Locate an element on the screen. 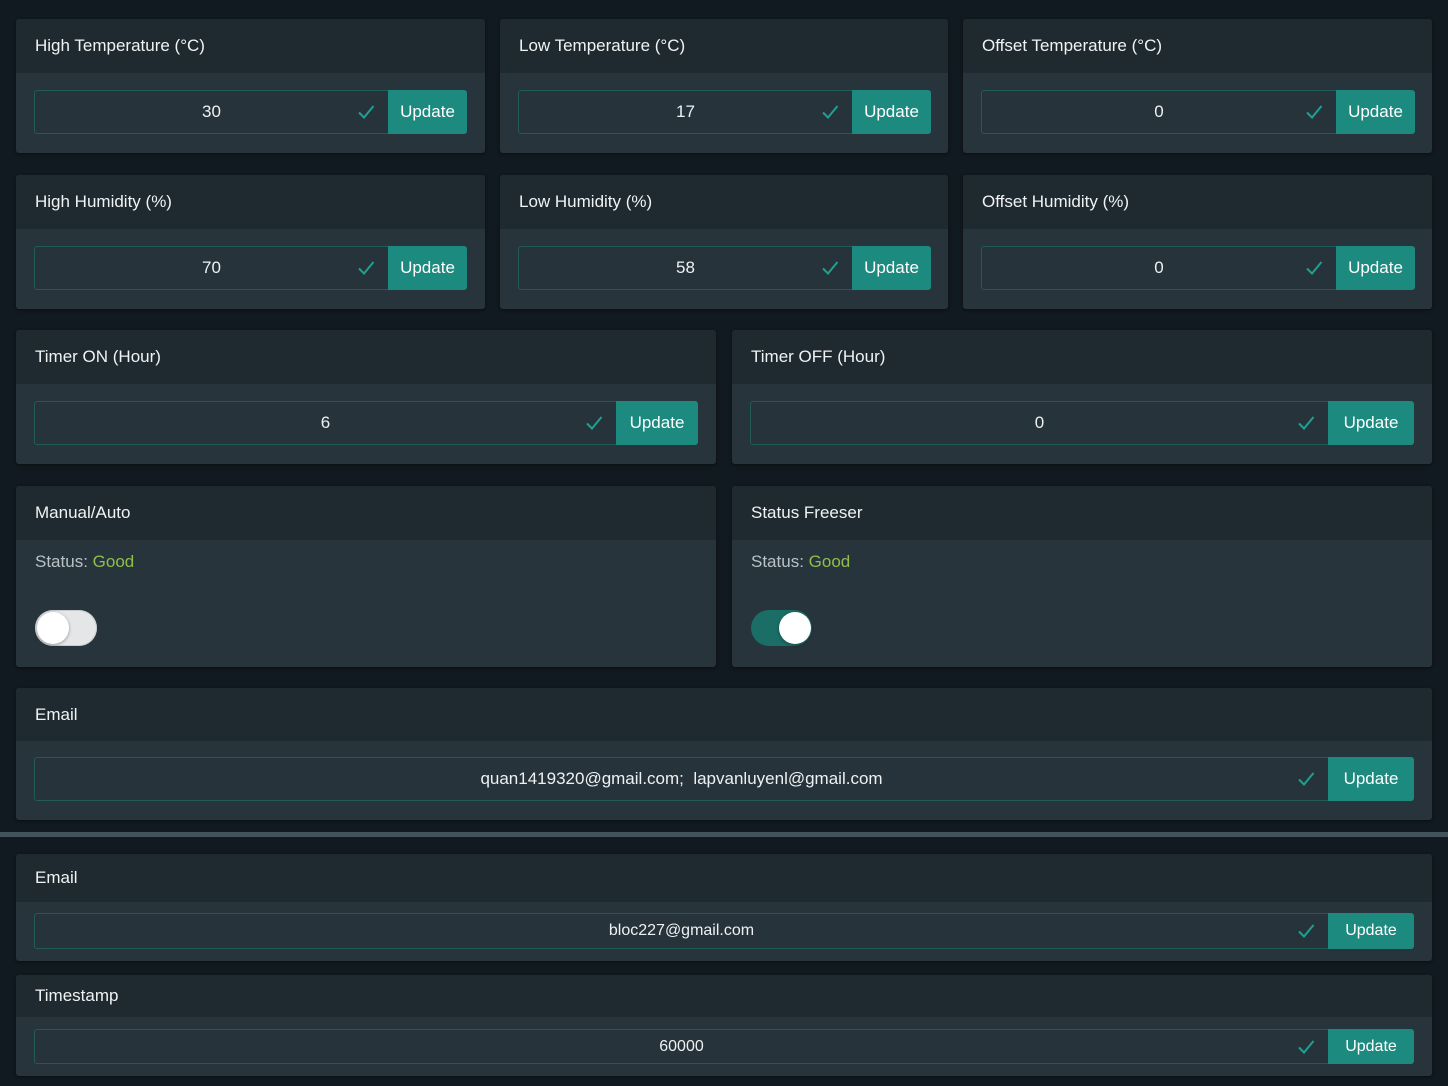  offset-humidity-field: Update is located at coordinates (1198, 268).